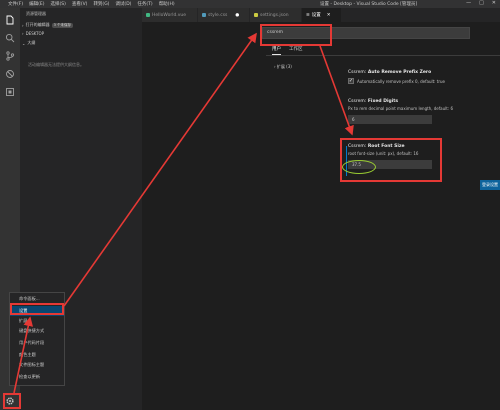 This screenshot has width=500, height=410. Describe the element at coordinates (10, 20) in the screenshot. I see `files-icon` at that location.